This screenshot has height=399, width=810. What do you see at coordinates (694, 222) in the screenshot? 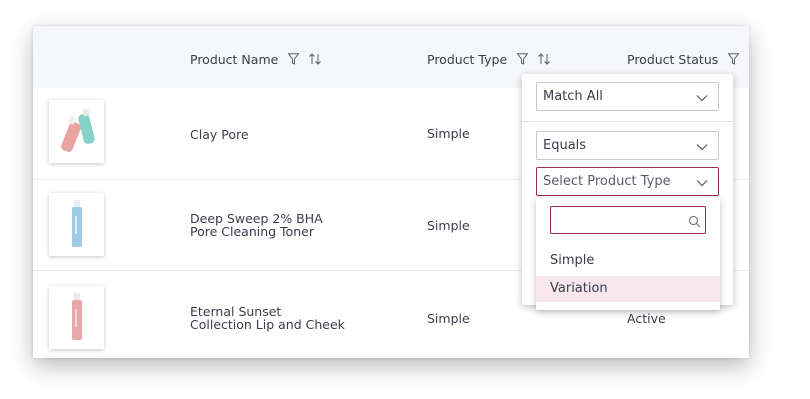
I see `search-icon` at bounding box center [694, 222].